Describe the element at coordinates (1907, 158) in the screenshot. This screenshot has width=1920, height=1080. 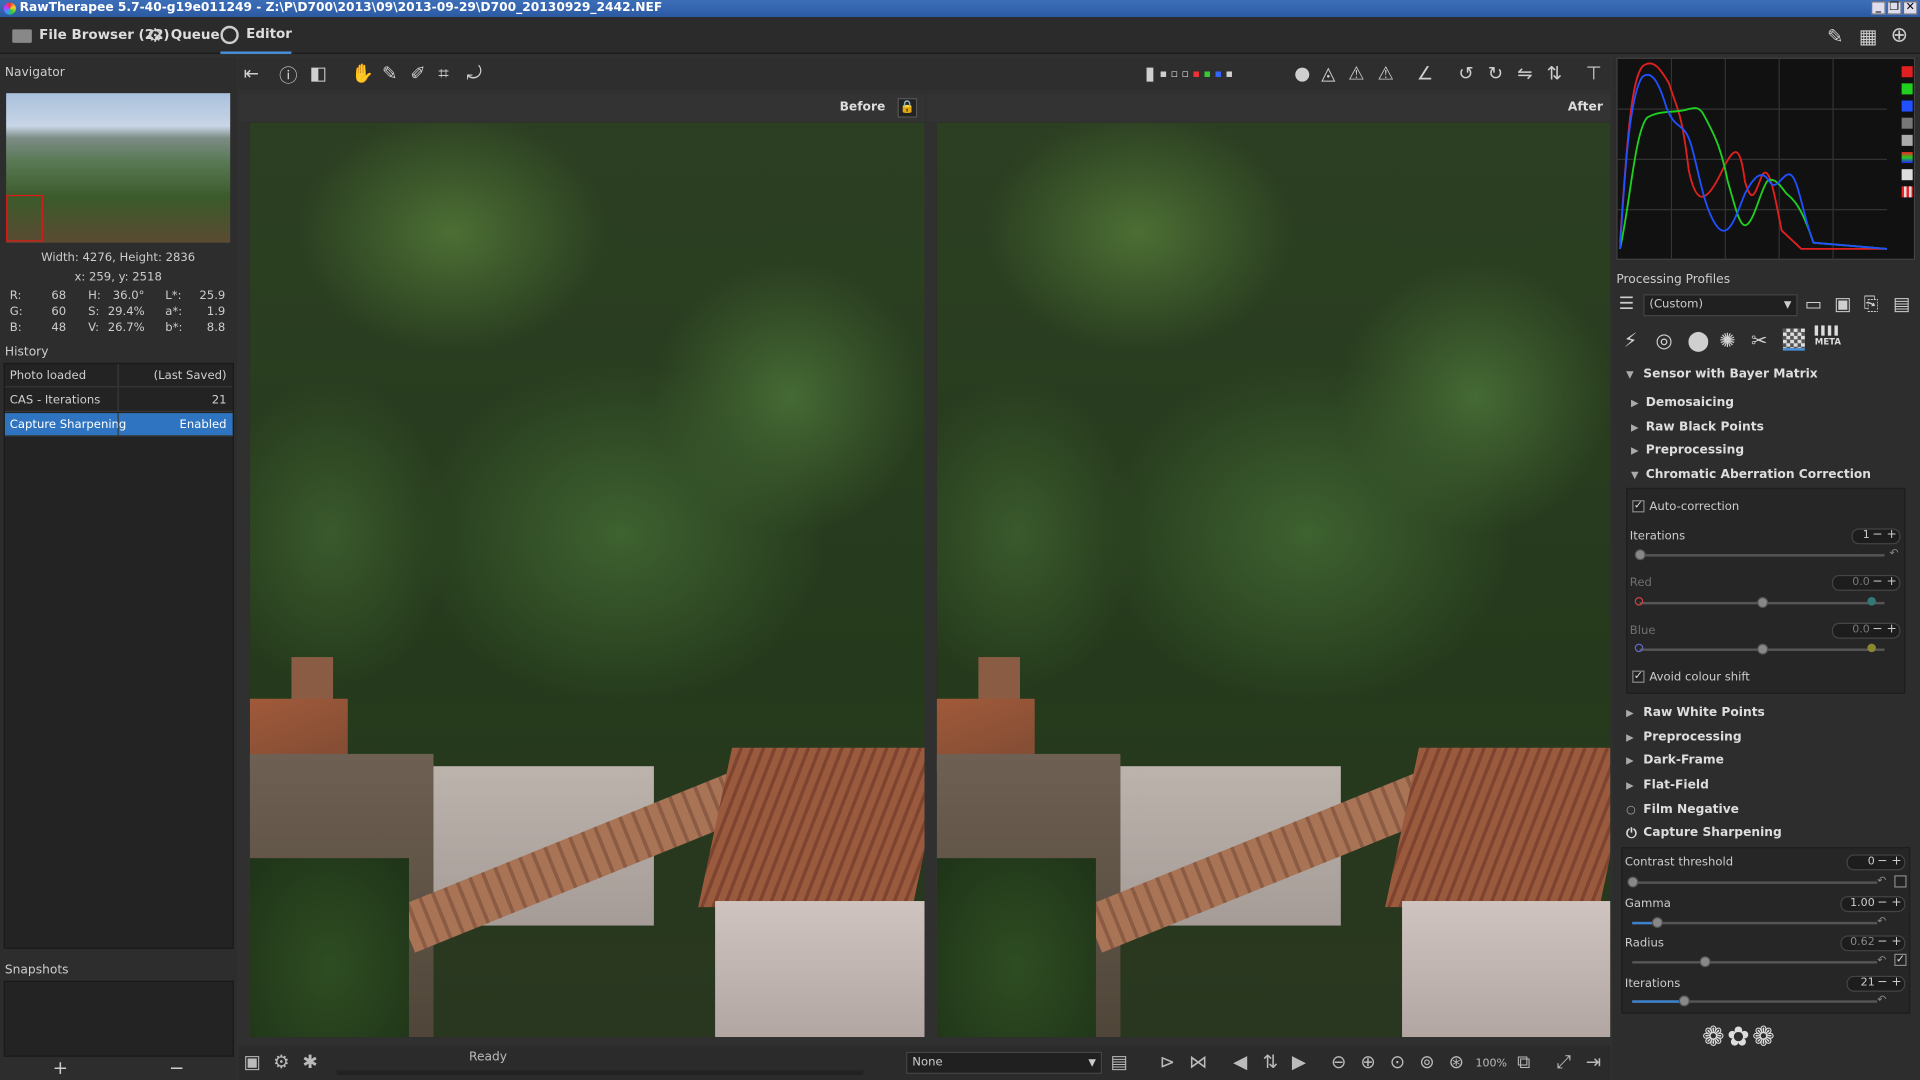
I see `raw-histogram-toggle` at that location.